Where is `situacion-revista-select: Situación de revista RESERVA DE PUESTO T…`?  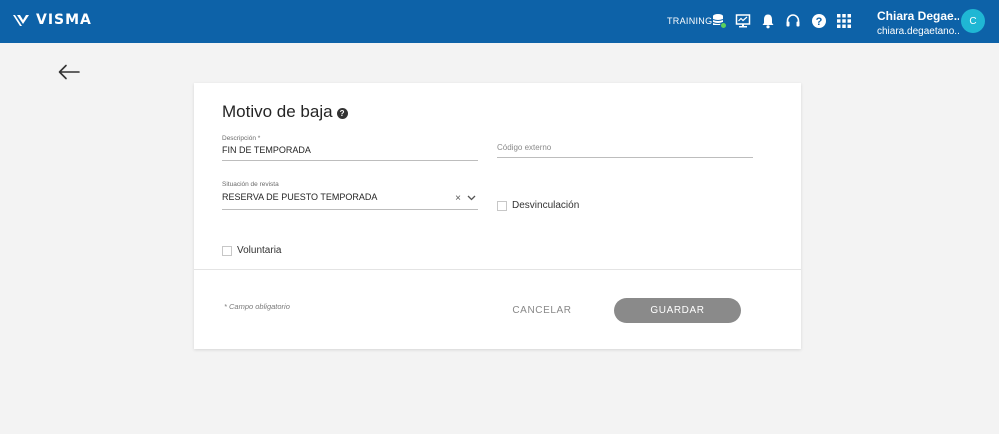 situacion-revista-select: Situación de revista RESERVA DE PUESTO T… is located at coordinates (350, 195).